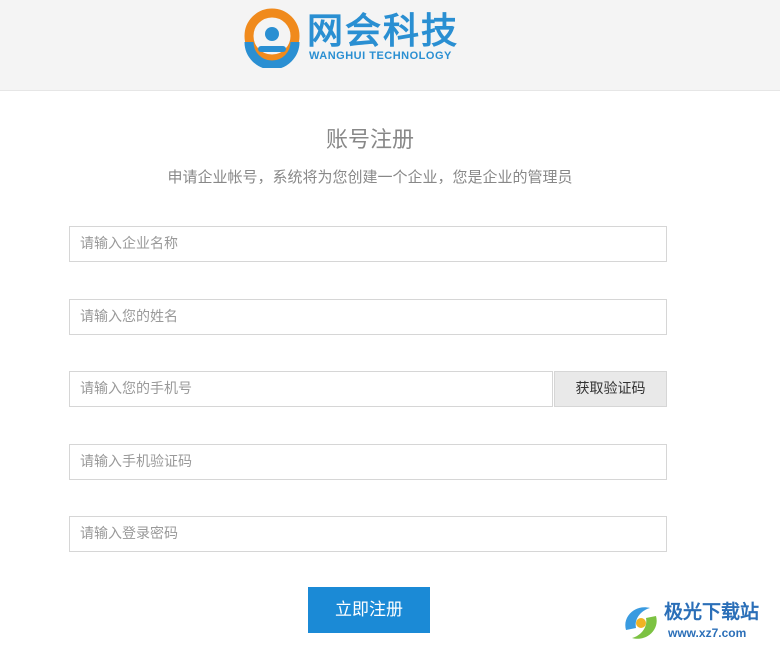  I want to click on sms-code-input, so click(368, 462).